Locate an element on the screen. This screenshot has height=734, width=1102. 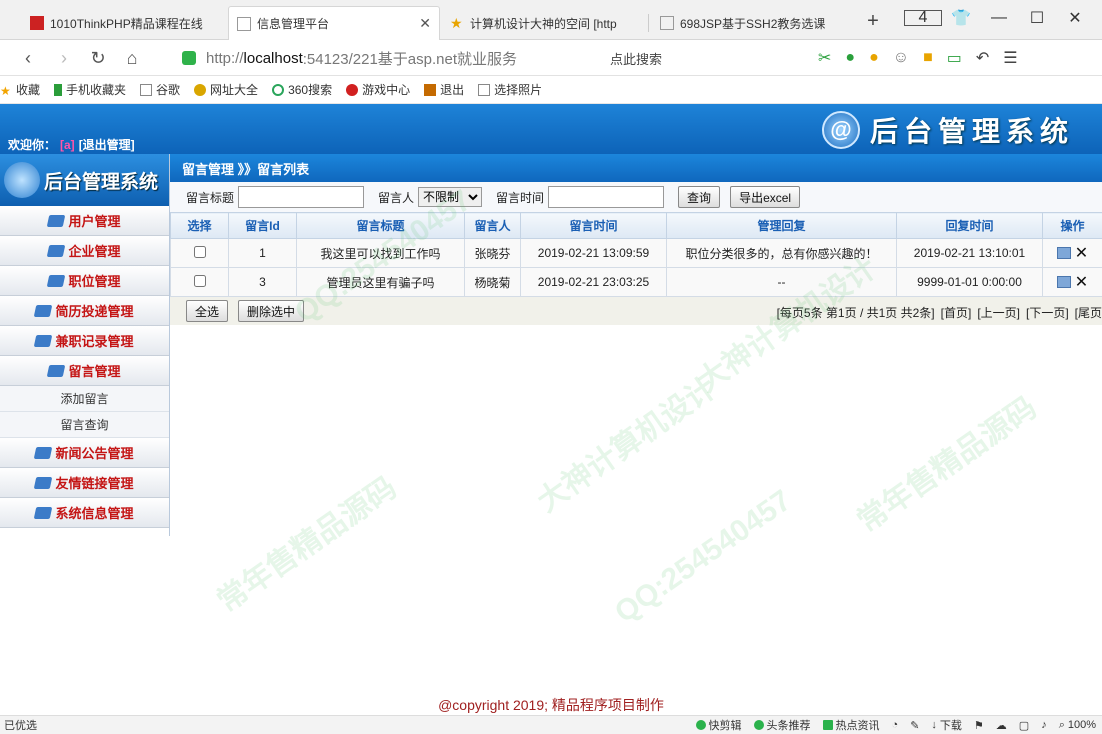
export-excel-button: 导出excel is located at coordinates (765, 197).